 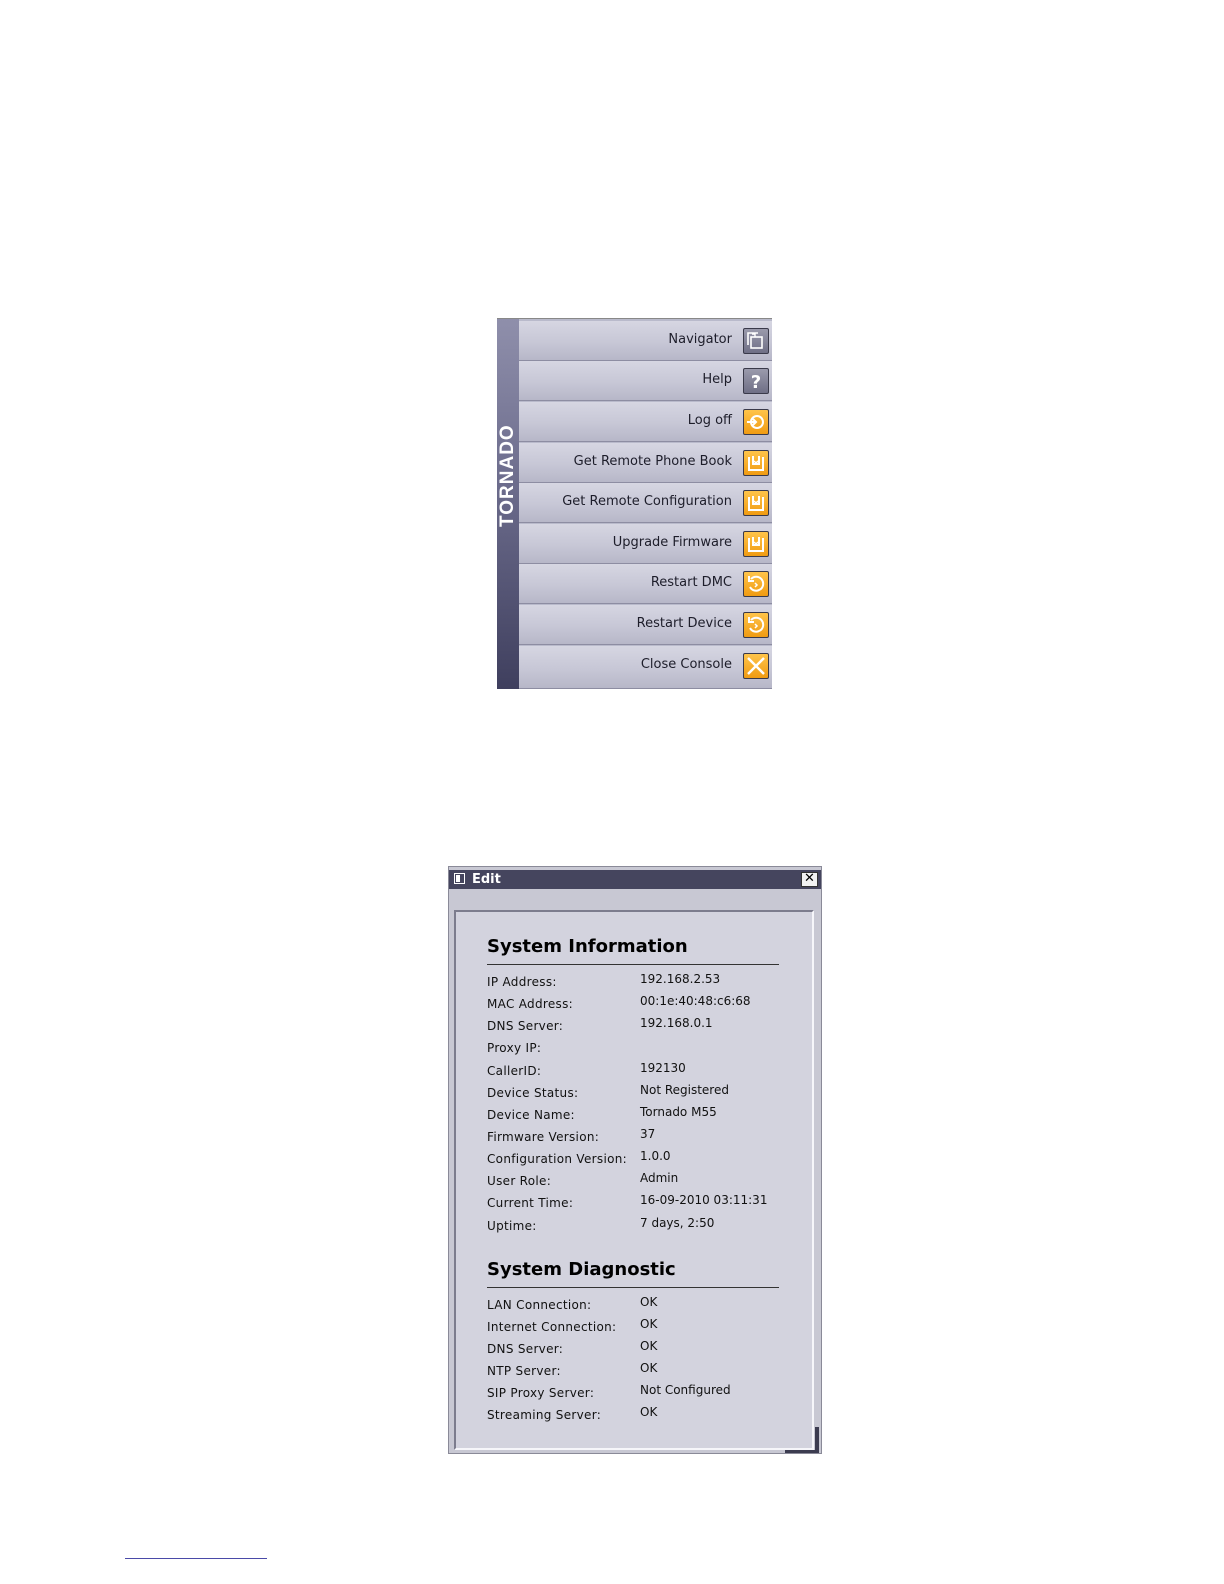 I want to click on menu-item-navigator: Navigator, so click(x=645, y=341).